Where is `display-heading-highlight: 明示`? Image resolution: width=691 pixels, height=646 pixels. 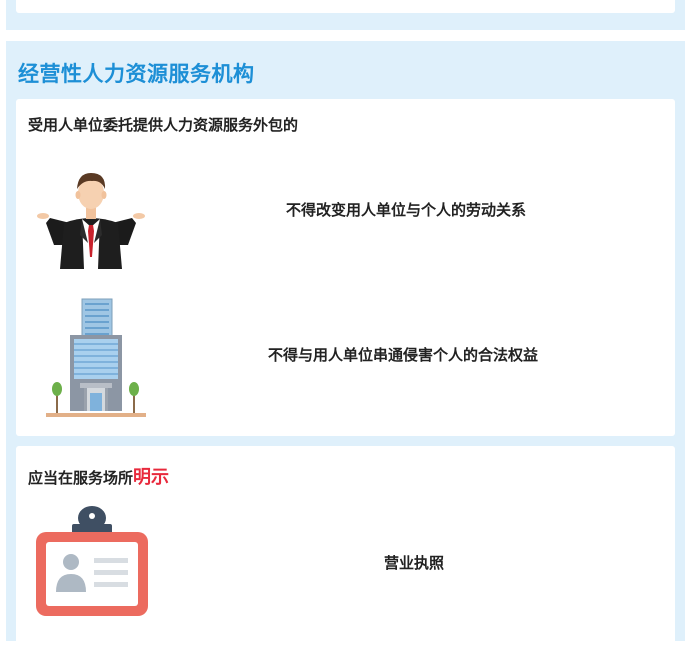 display-heading-highlight: 明示 is located at coordinates (151, 477).